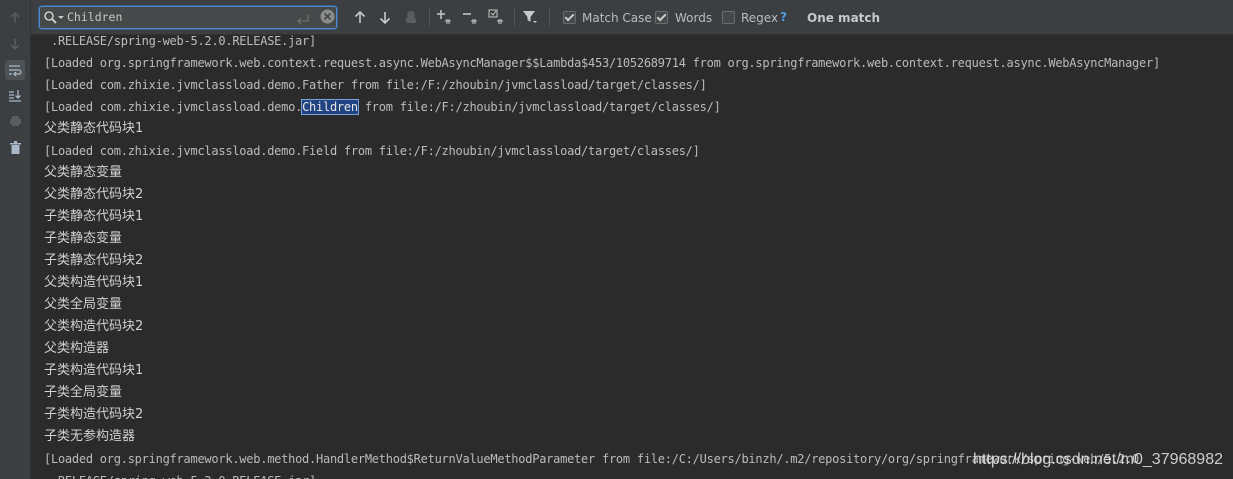 The height and width of the screenshot is (479, 1233). Describe the element at coordinates (77, 348) in the screenshot. I see `console-line: 父类构造器` at that location.